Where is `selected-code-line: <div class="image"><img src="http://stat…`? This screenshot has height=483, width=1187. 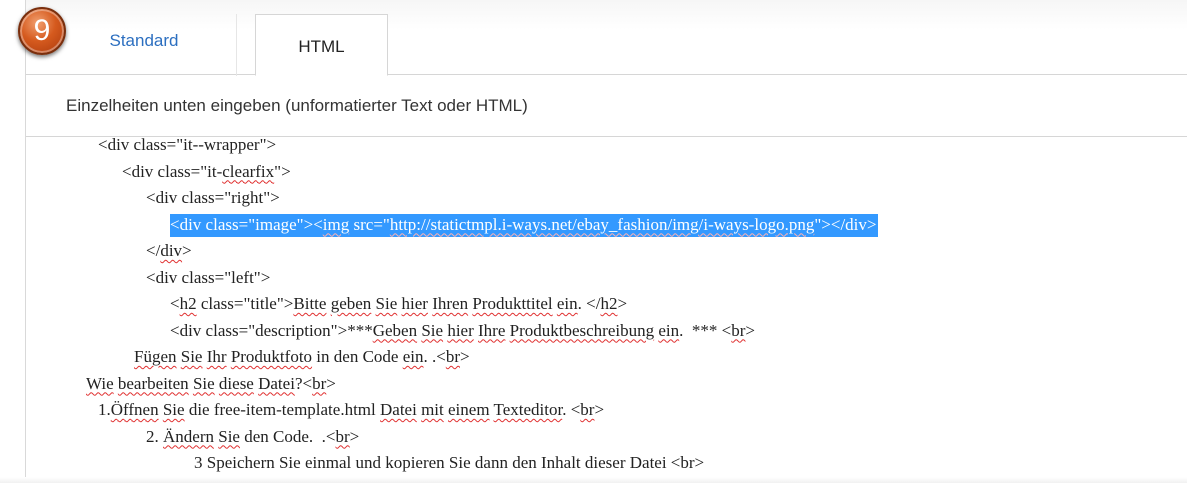 selected-code-line: <div class="image"><img src="http://stat… is located at coordinates (524, 225).